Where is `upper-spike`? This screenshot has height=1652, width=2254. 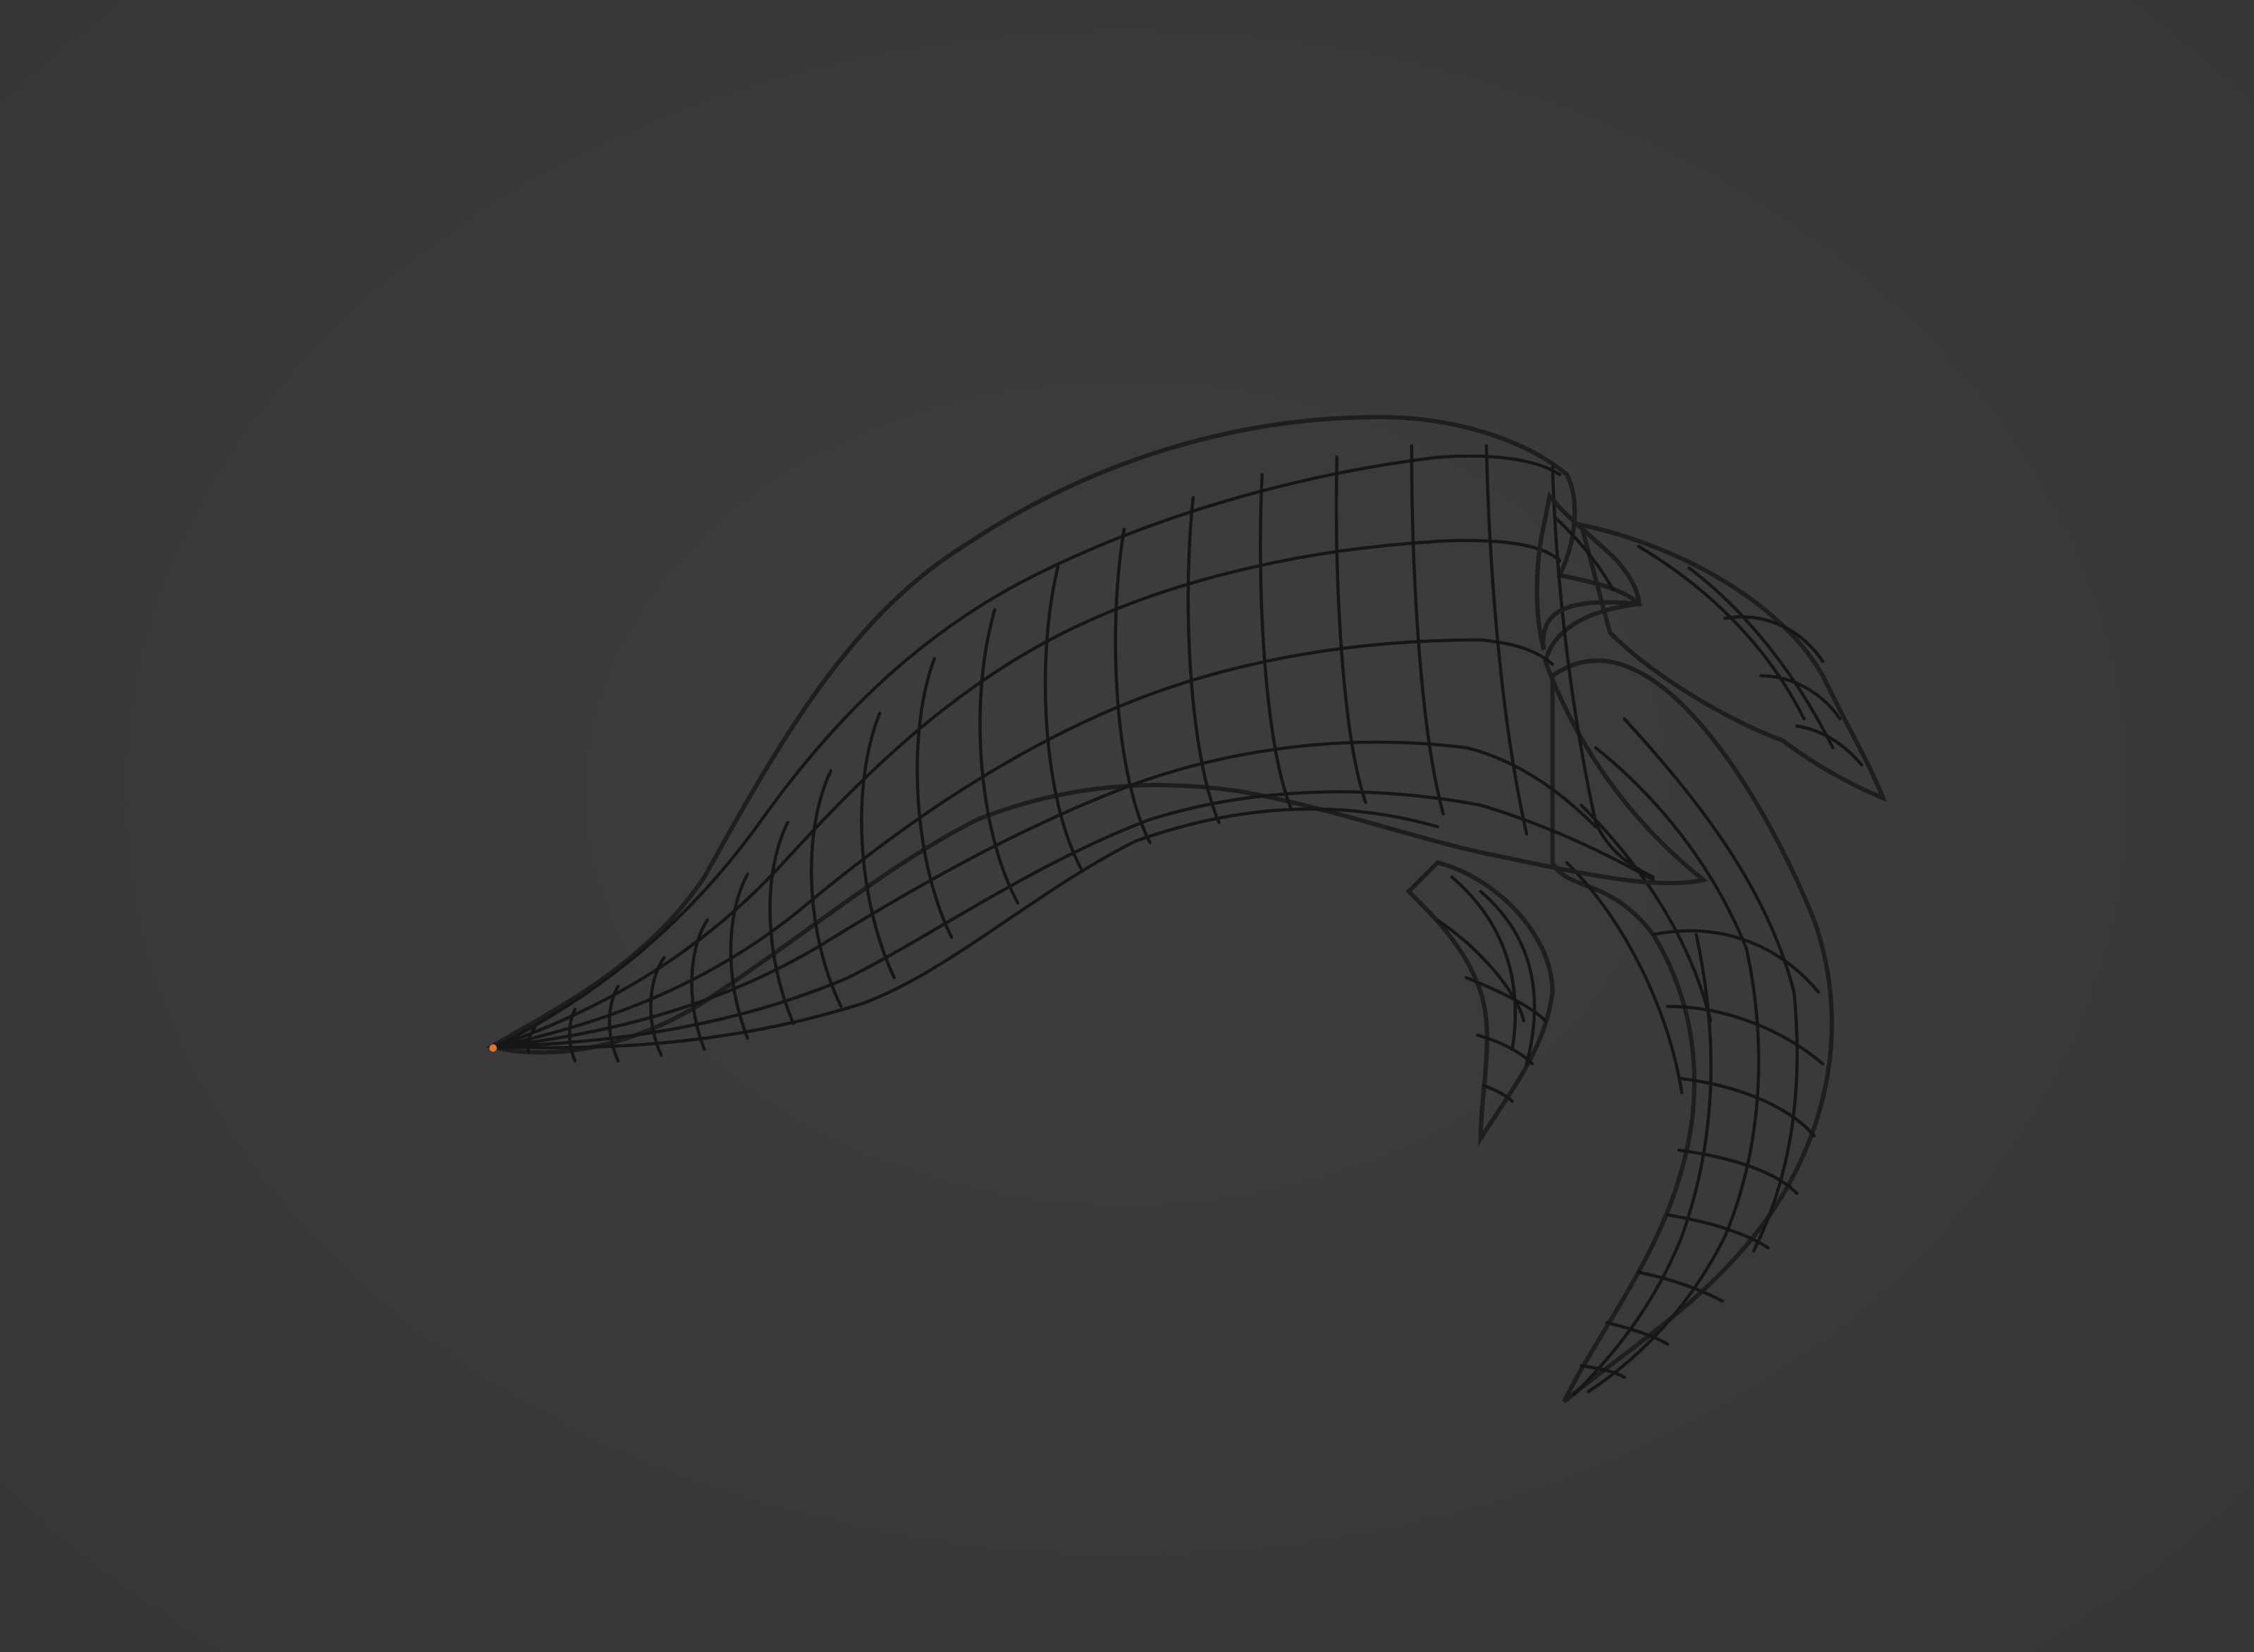 upper-spike is located at coordinates (1732, 662).